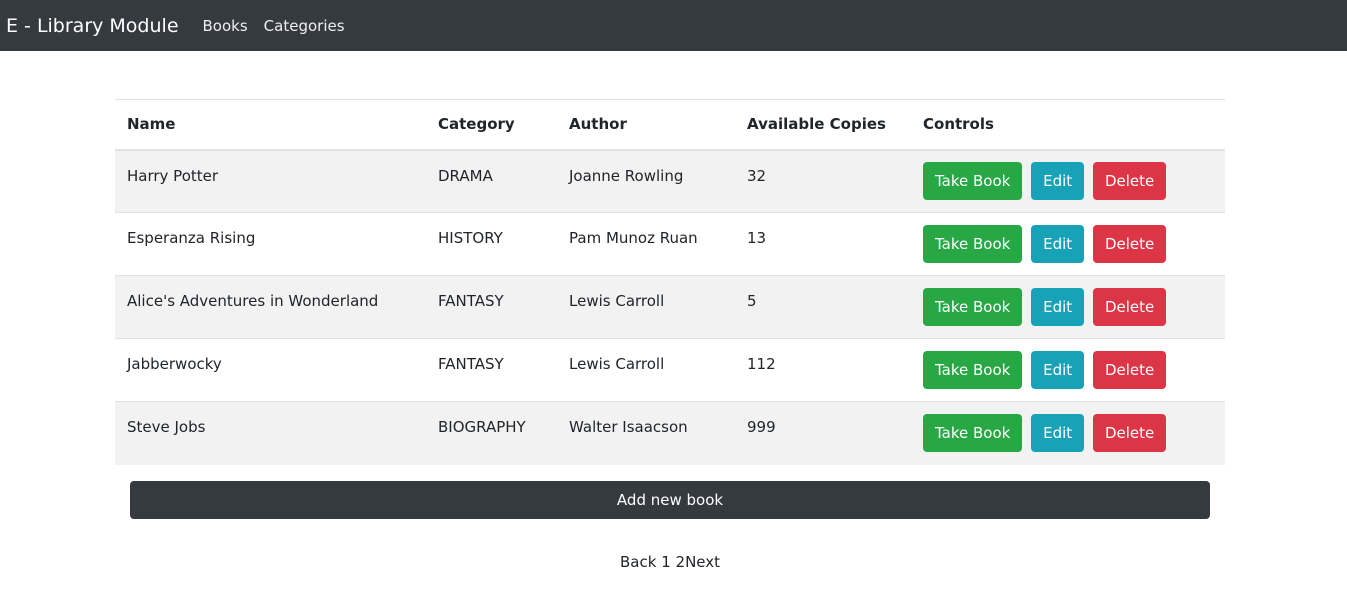 The width and height of the screenshot is (1347, 591). I want to click on nav-link-books: Books, so click(225, 26).